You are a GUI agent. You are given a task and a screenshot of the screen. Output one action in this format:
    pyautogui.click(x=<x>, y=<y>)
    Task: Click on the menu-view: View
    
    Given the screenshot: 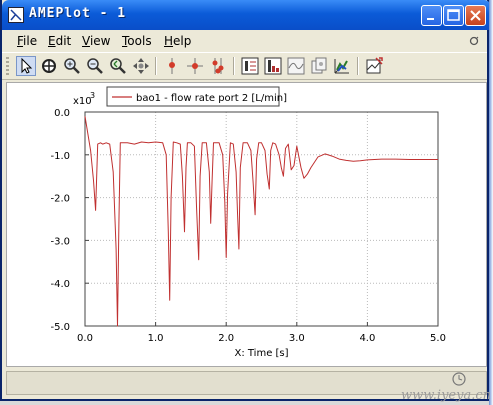 What is the action you would take?
    pyautogui.click(x=96, y=41)
    